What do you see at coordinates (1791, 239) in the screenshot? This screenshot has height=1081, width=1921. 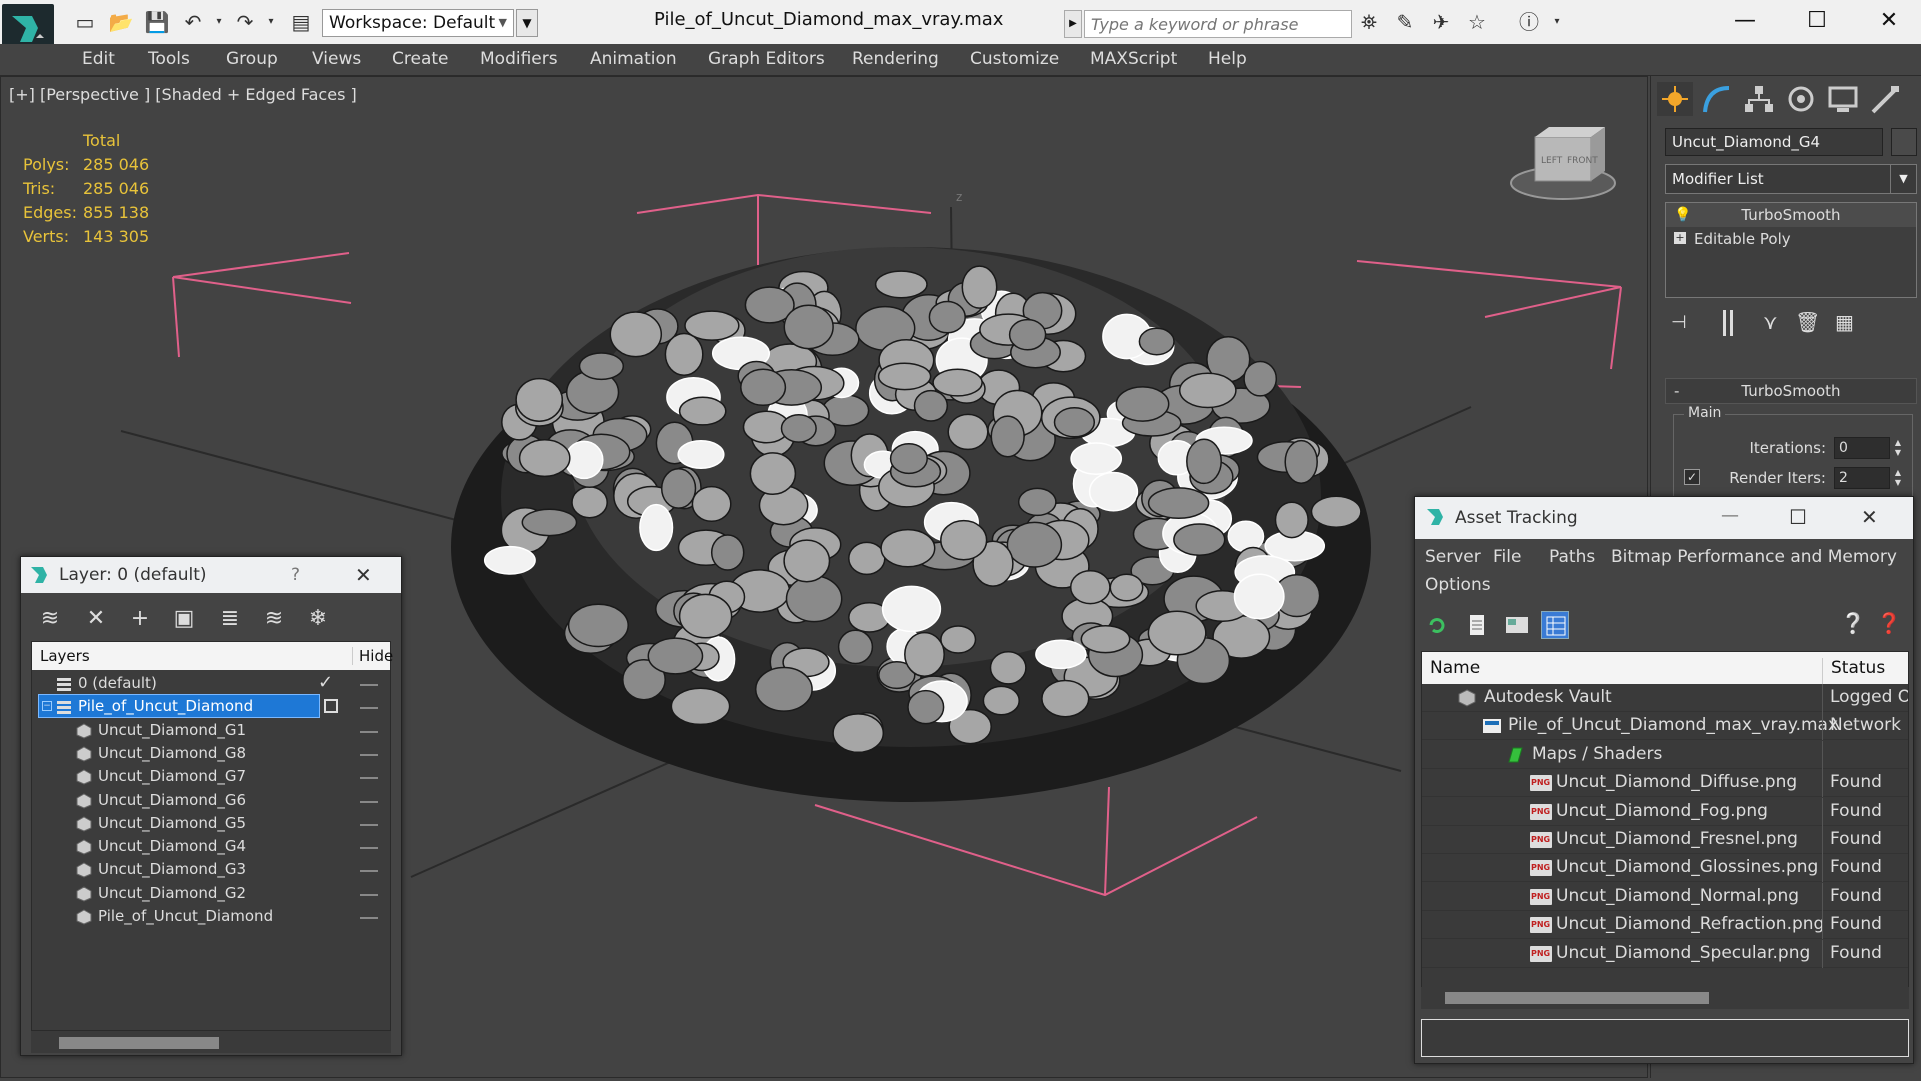 I see `stack-item-editable-poly: + Editable Poly` at bounding box center [1791, 239].